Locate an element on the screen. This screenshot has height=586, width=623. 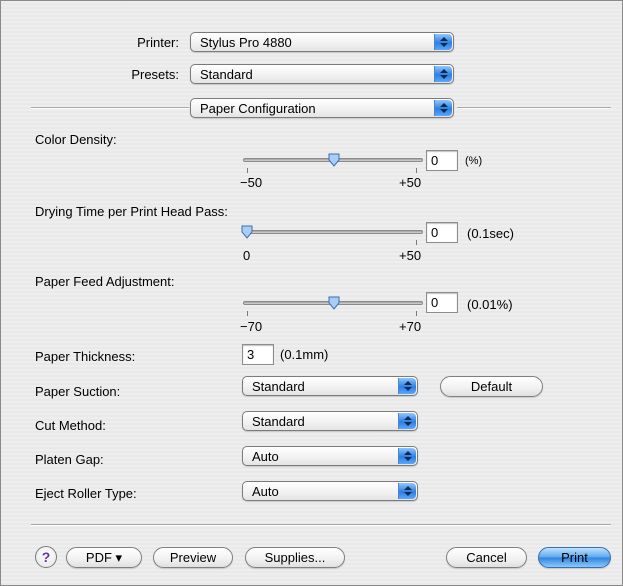
color-density-unit: (%) is located at coordinates (474, 161).